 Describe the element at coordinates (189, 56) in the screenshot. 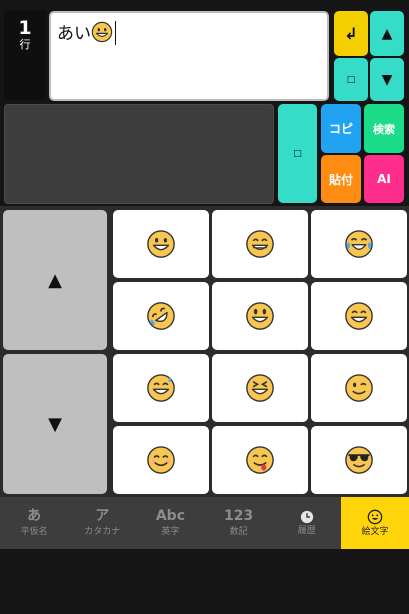

I see `text-editor: あい` at that location.